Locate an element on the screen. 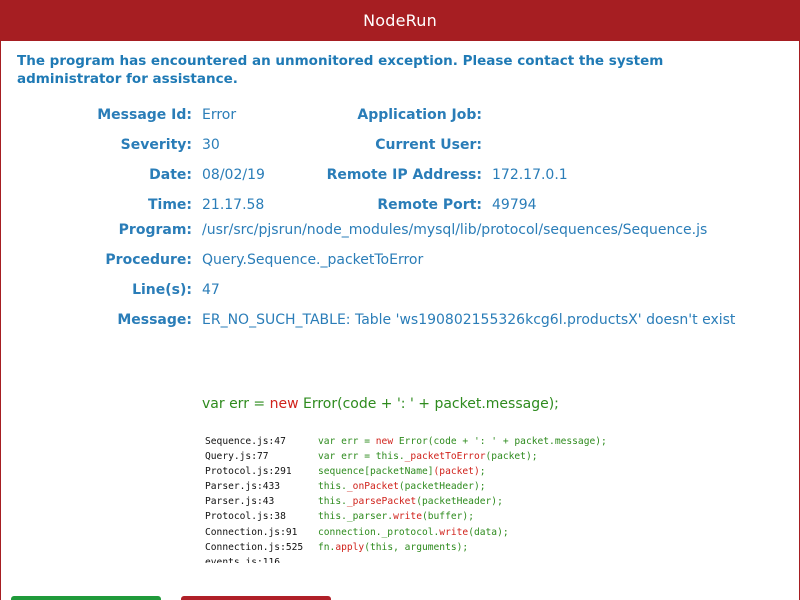 The width and height of the screenshot is (800, 600). code-keyword: new is located at coordinates (284, 404).